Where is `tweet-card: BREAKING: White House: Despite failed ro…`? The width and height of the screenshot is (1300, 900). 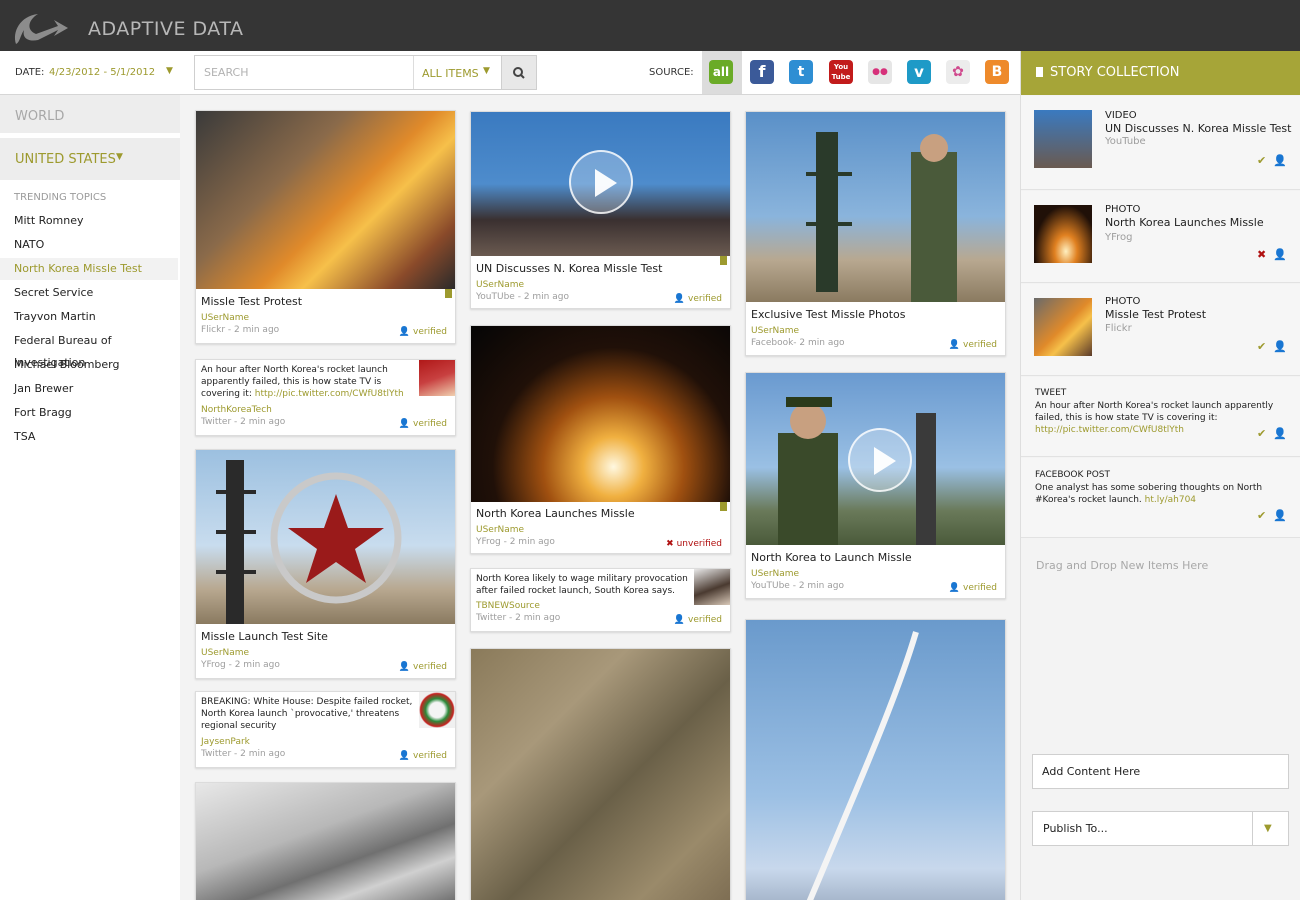
tweet-card: BREAKING: White House: Despite failed ro… is located at coordinates (325, 729).